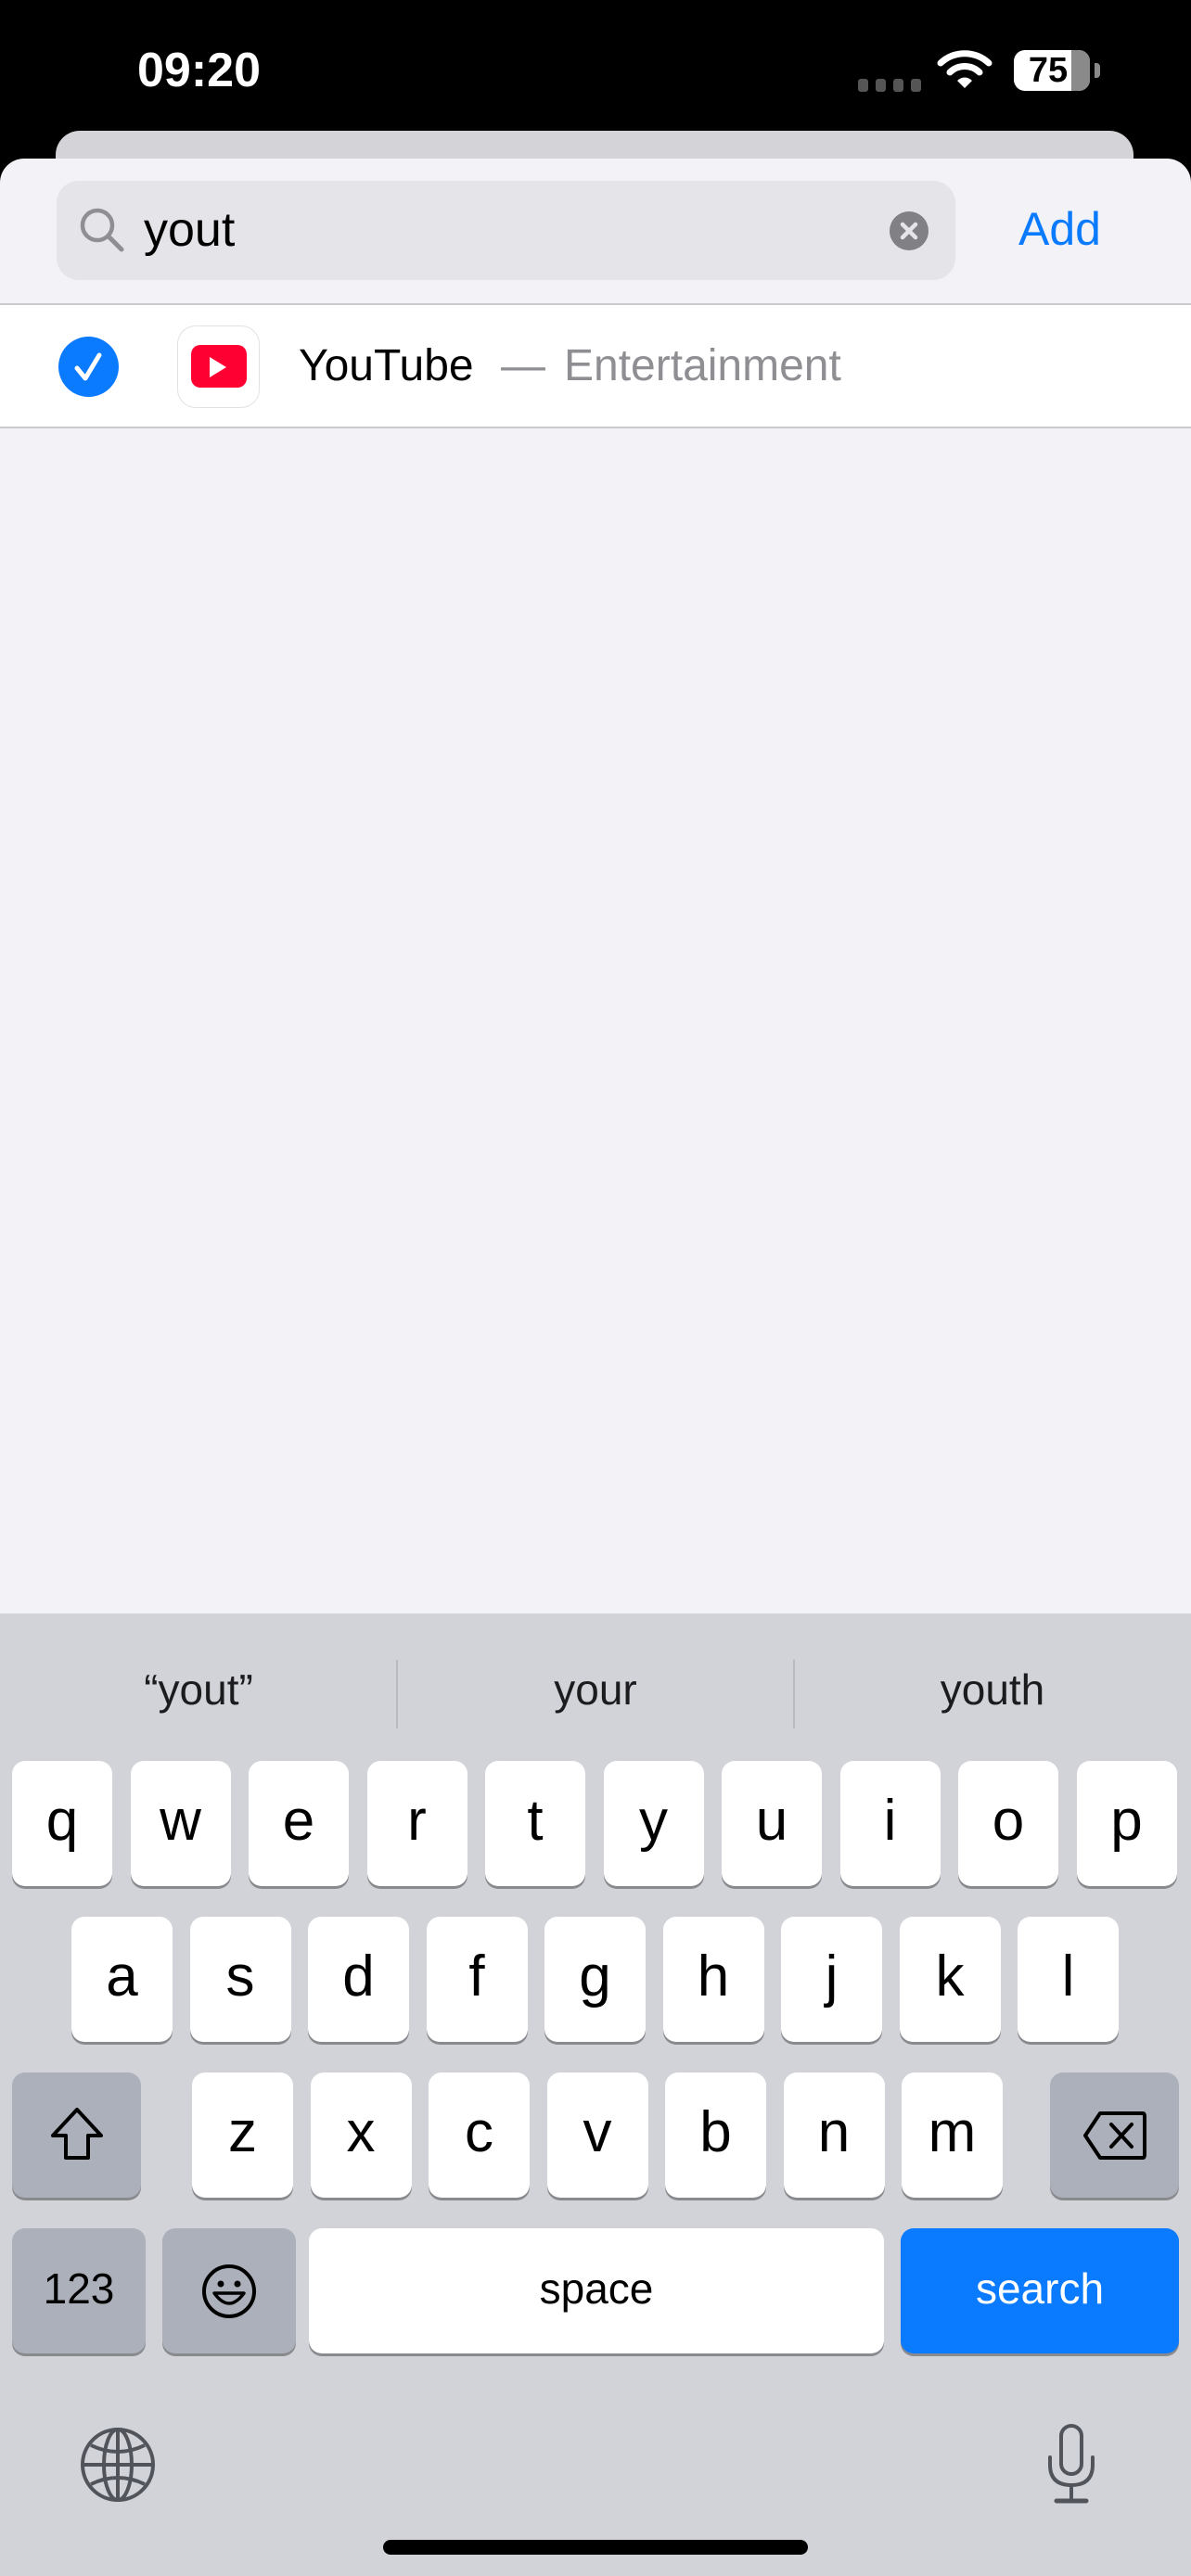  Describe the element at coordinates (950, 1980) in the screenshot. I see `key-k: k` at that location.